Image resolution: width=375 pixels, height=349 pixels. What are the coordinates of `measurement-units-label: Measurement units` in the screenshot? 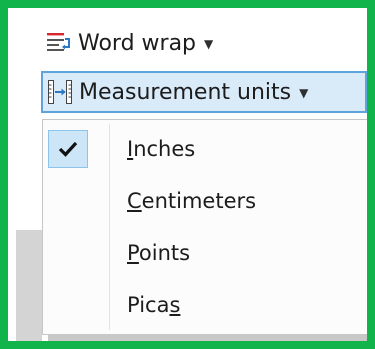 It's located at (185, 92).